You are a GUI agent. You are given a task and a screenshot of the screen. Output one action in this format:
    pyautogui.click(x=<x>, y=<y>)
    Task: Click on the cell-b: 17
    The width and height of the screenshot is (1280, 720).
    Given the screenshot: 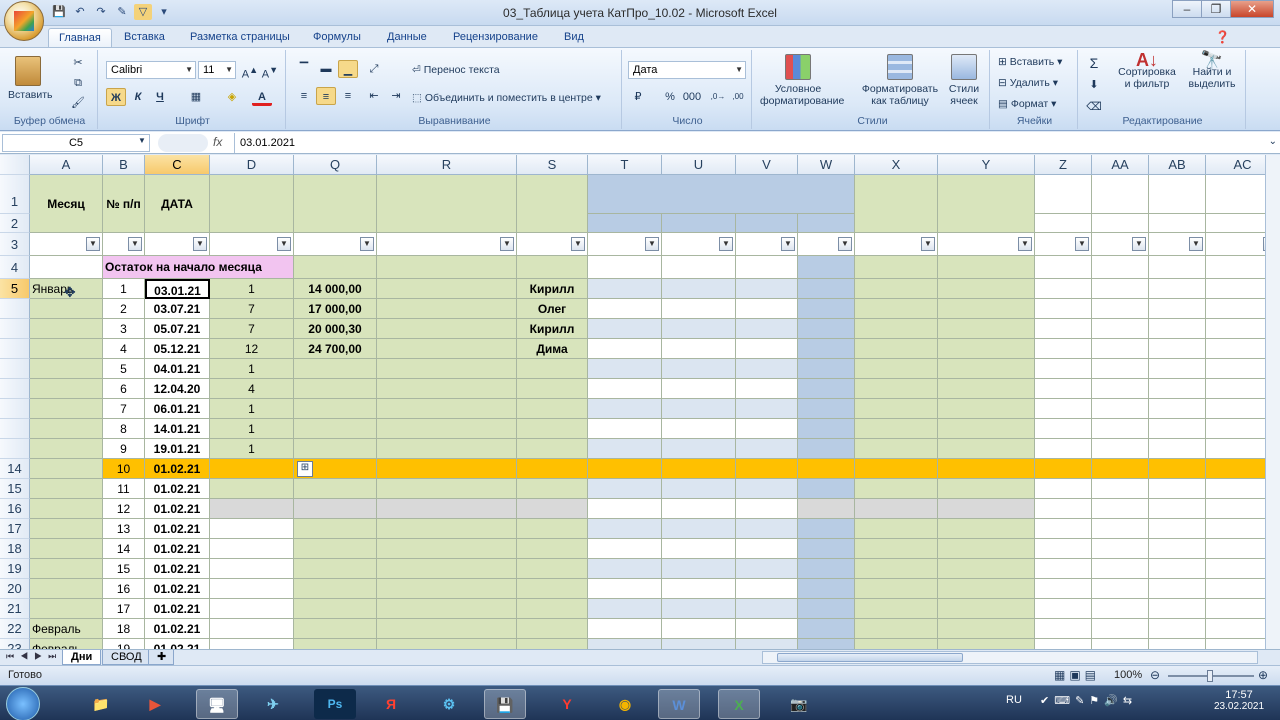 What is the action you would take?
    pyautogui.click(x=124, y=609)
    